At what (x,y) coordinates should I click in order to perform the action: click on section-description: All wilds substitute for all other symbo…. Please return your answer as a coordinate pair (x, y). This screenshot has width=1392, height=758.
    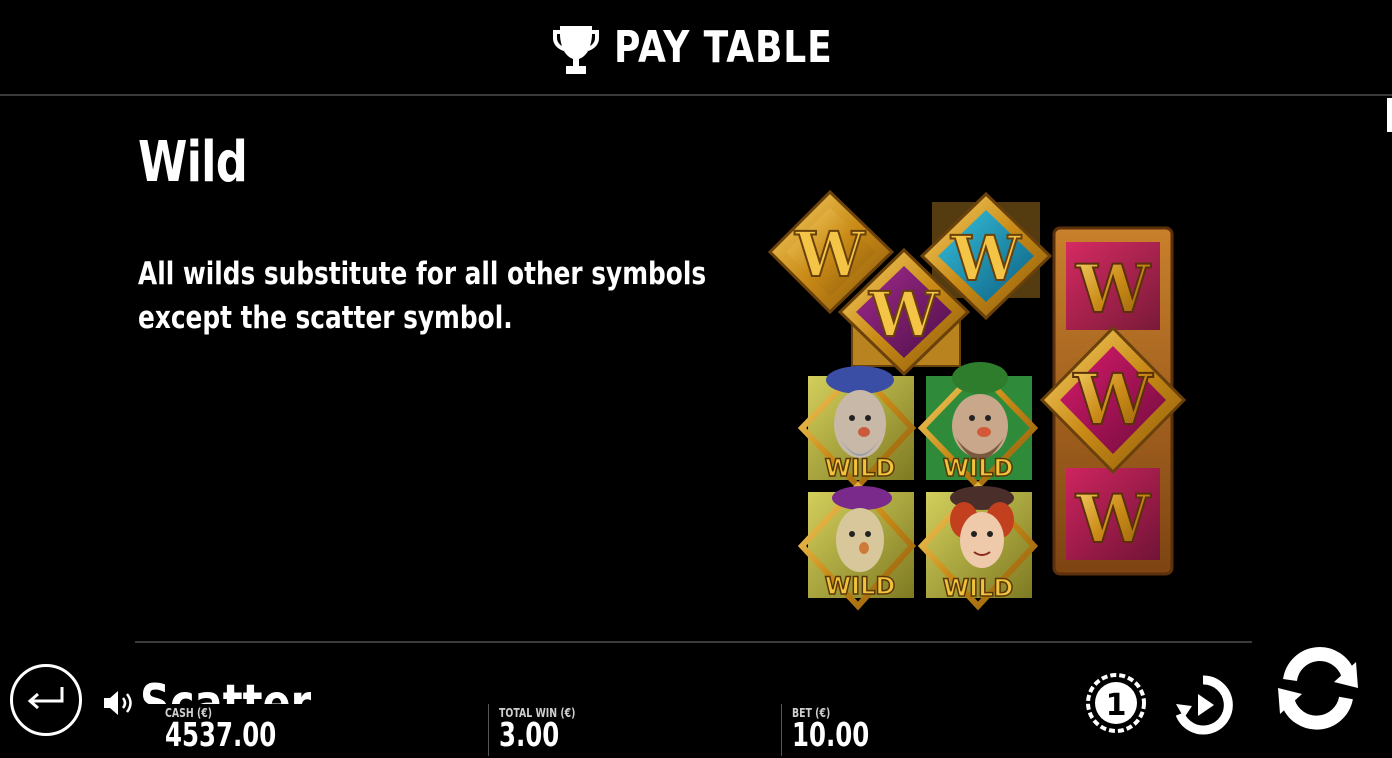
    Looking at the image, I should click on (422, 296).